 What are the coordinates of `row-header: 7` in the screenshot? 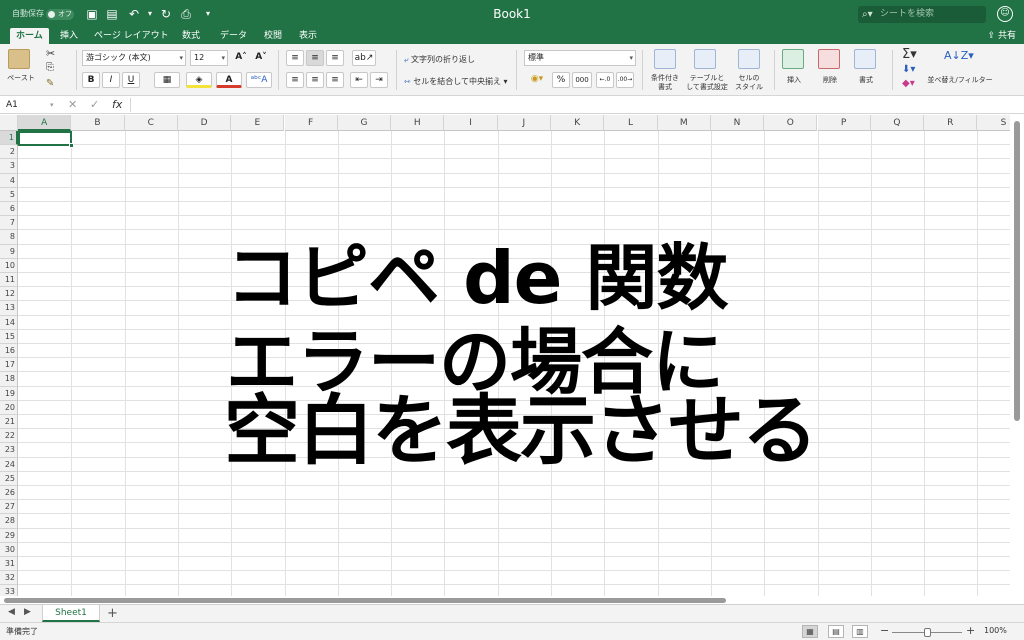 It's located at (9, 223).